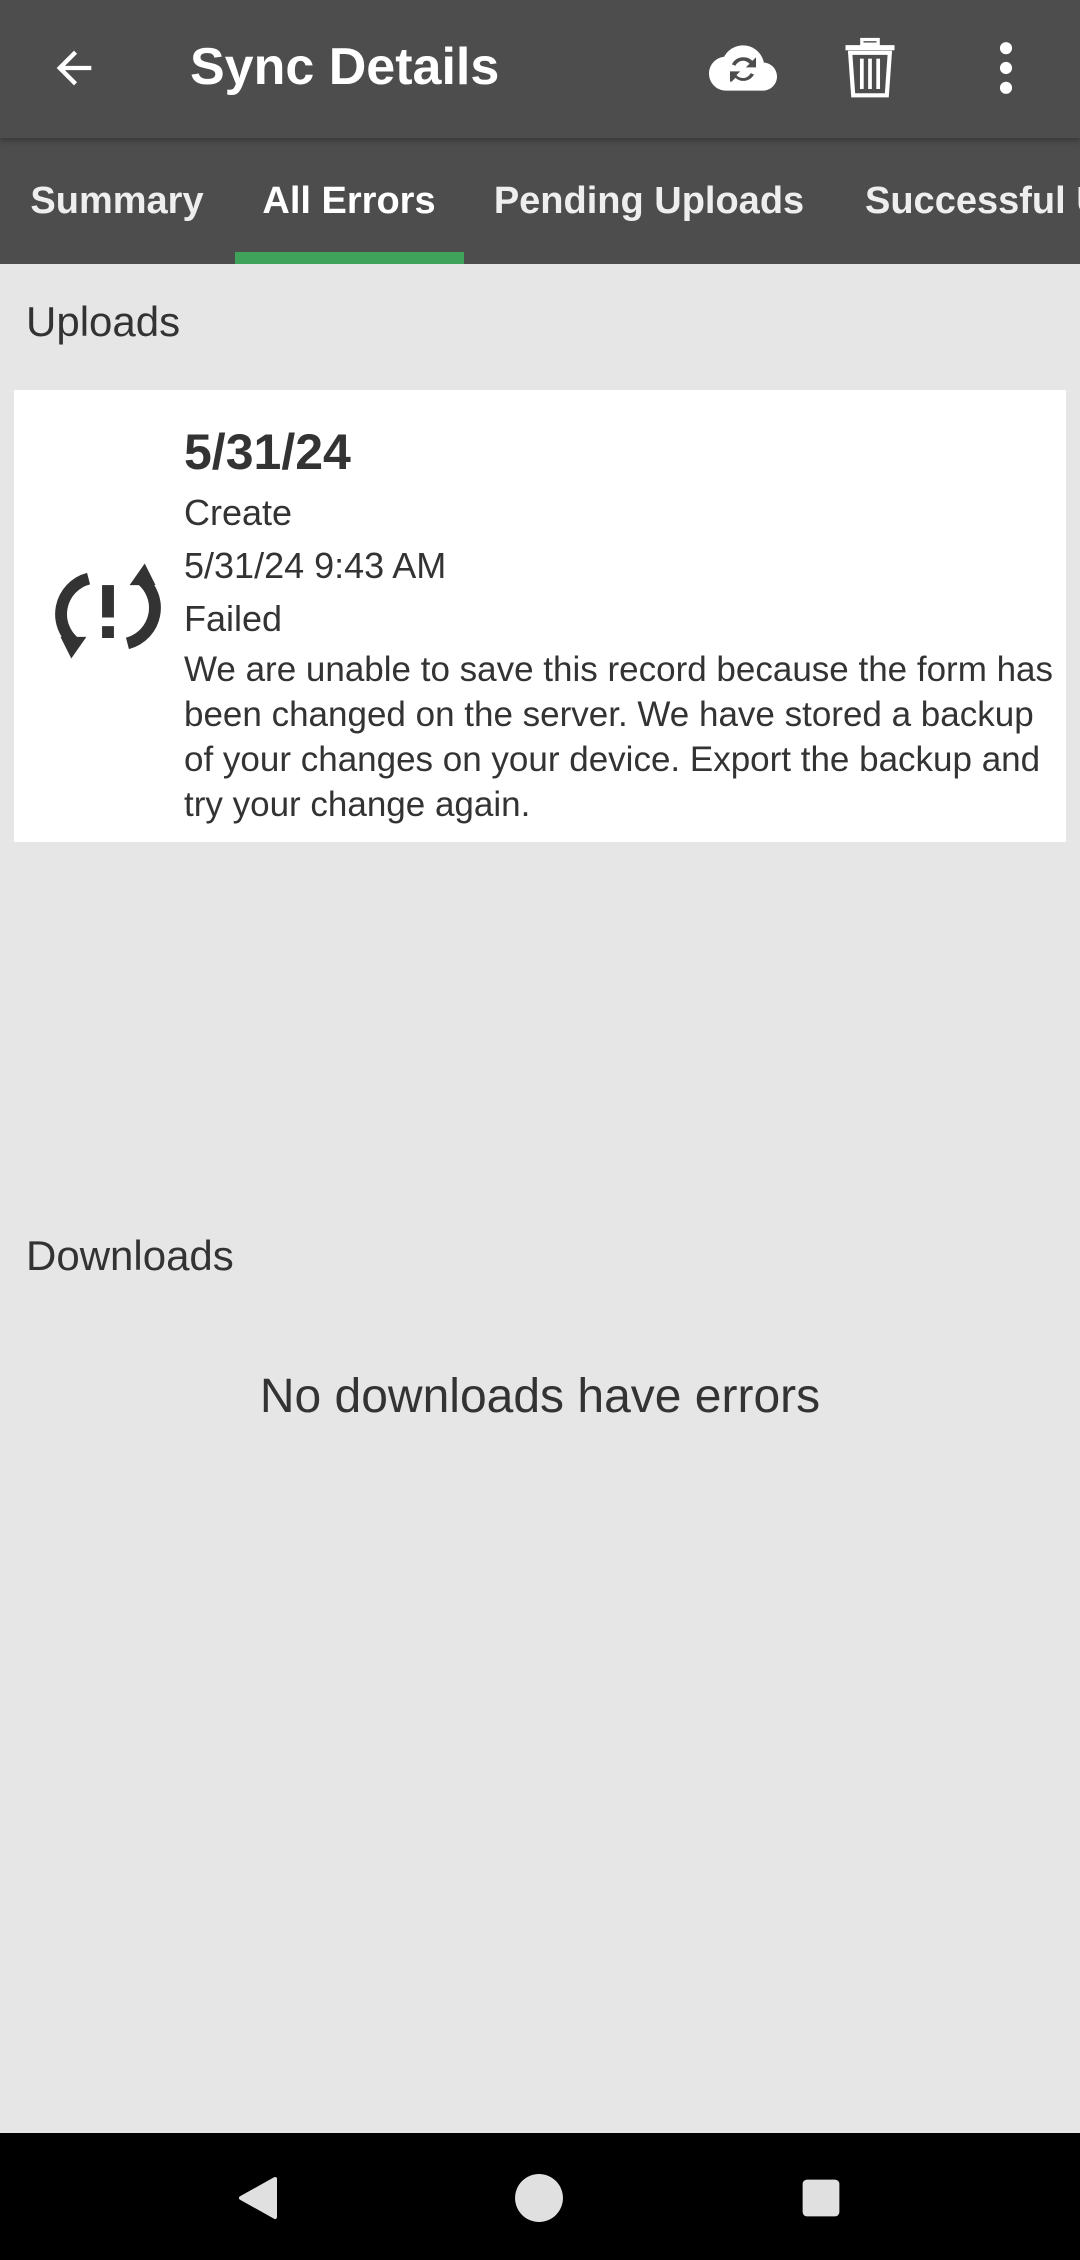 The image size is (1080, 2260). What do you see at coordinates (103, 321) in the screenshot?
I see `uploads-section-header: Uploads` at bounding box center [103, 321].